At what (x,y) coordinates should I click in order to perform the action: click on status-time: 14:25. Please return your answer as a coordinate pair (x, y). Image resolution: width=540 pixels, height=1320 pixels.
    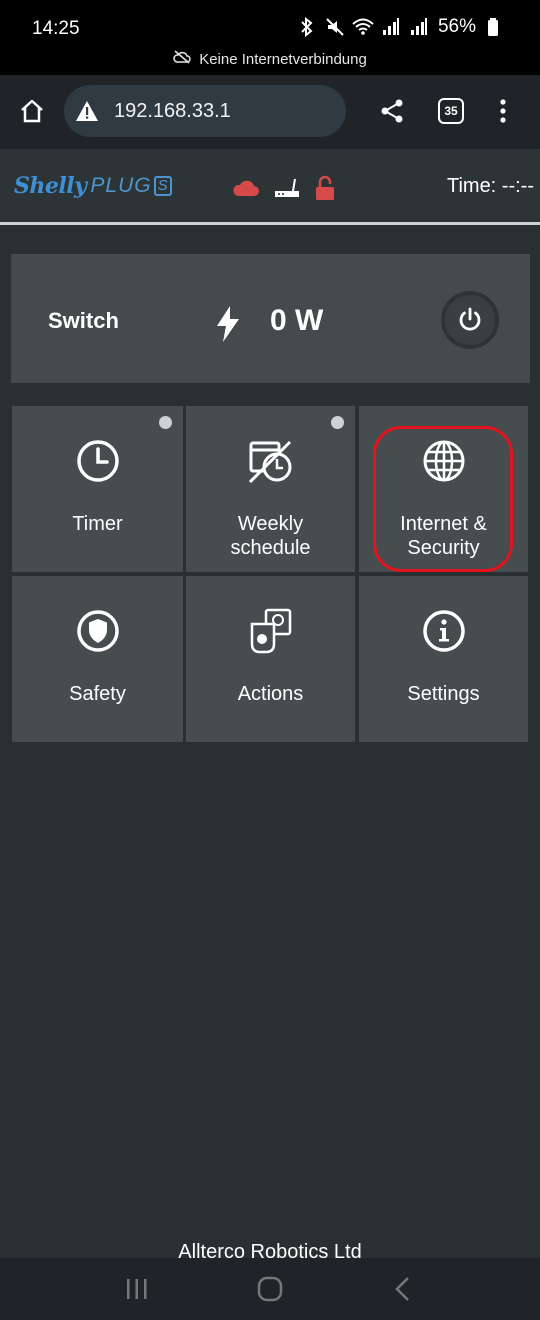
    Looking at the image, I should click on (56, 28).